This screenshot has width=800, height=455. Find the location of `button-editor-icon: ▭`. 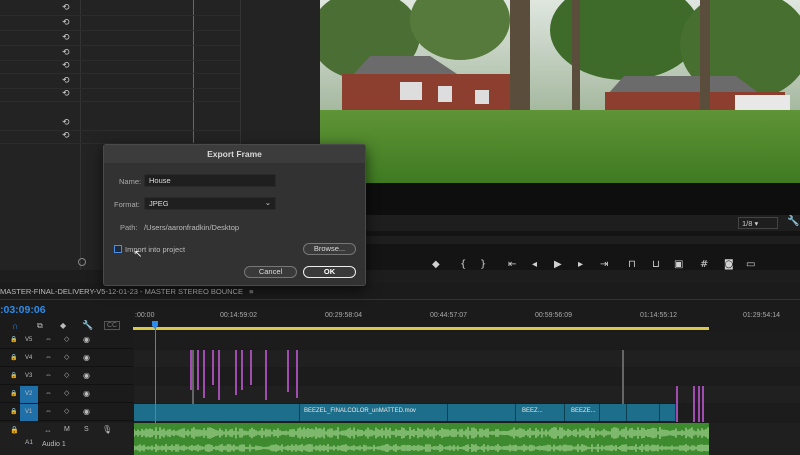

button-editor-icon: ▭ is located at coordinates (750, 264).